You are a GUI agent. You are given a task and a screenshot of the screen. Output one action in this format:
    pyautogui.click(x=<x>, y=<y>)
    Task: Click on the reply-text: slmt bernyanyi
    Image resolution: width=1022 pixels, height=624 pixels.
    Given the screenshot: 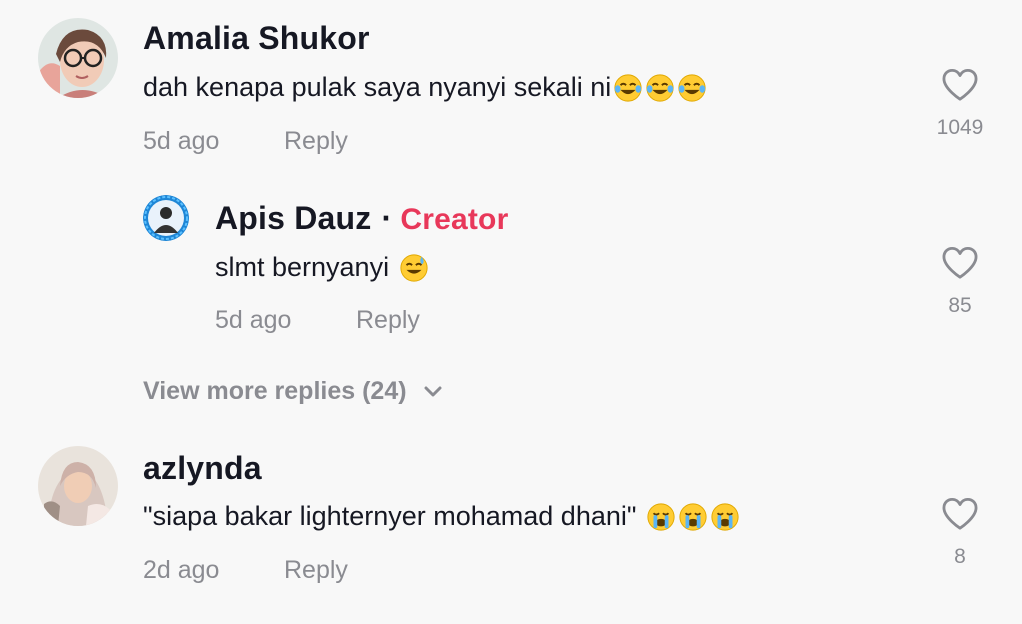 What is the action you would take?
    pyautogui.click(x=322, y=267)
    